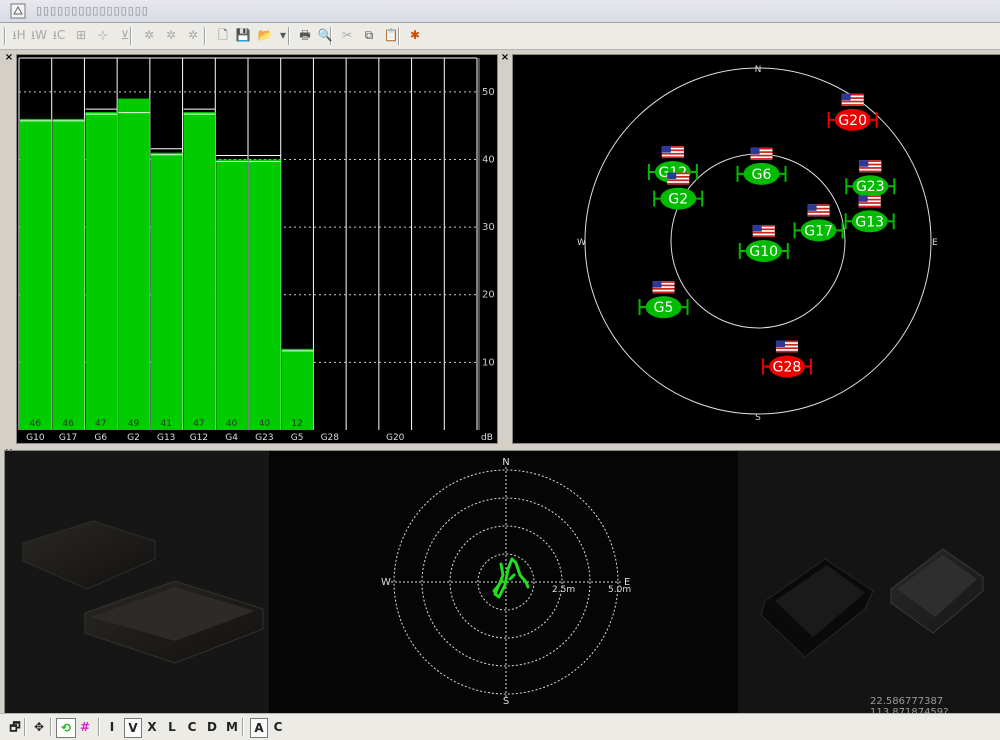 Image resolution: width=1000 pixels, height=740 pixels. Describe the element at coordinates (19, 35) in the screenshot. I see `hold-h-icon: ⭳H` at that location.